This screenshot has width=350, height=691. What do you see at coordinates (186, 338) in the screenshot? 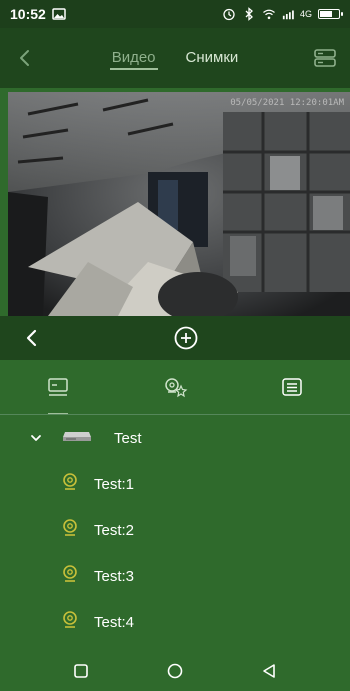
I see `add-circle-icon` at bounding box center [186, 338].